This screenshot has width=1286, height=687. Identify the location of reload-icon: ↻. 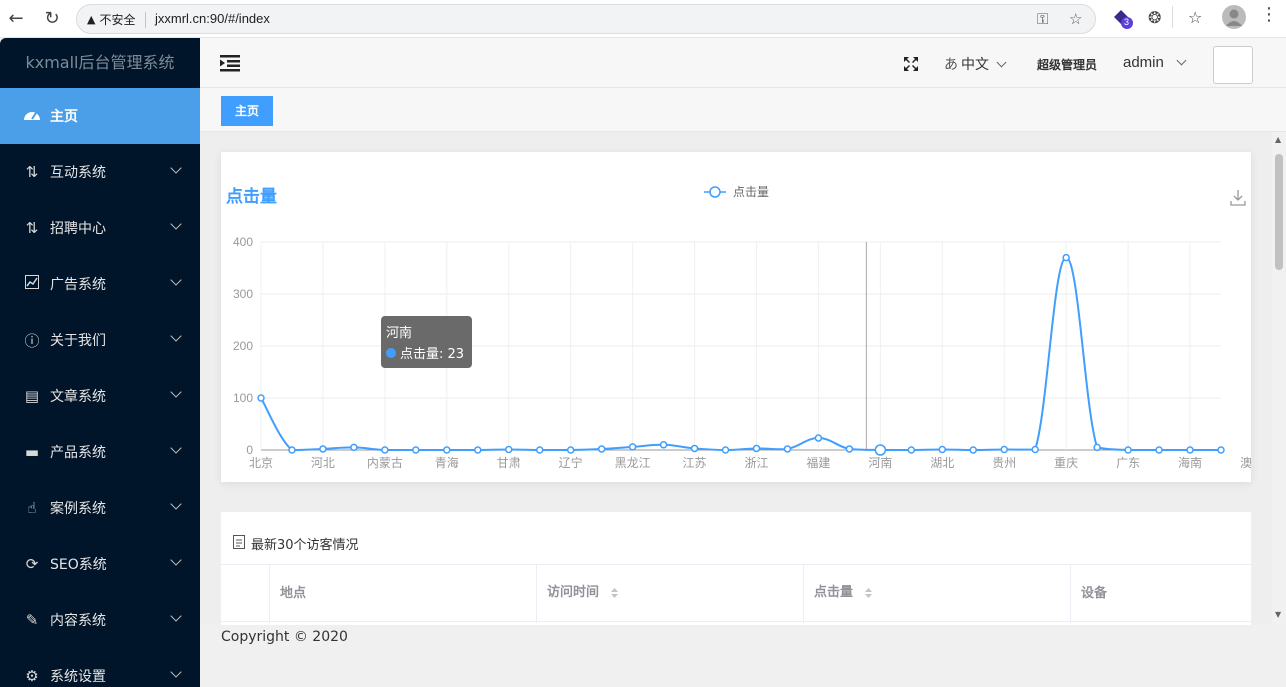
(52, 18).